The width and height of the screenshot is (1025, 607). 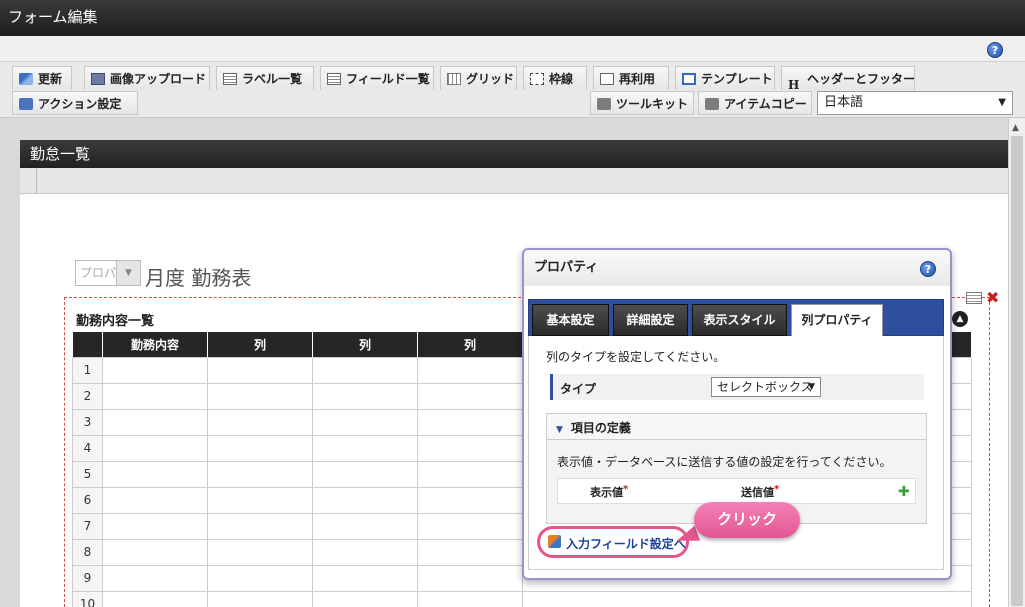 I want to click on input-field-icon, so click(x=554, y=541).